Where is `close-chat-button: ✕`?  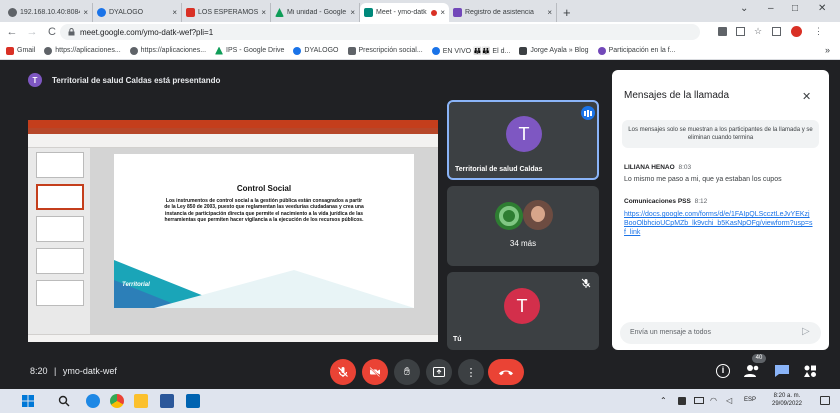 close-chat-button: ✕ is located at coordinates (806, 96).